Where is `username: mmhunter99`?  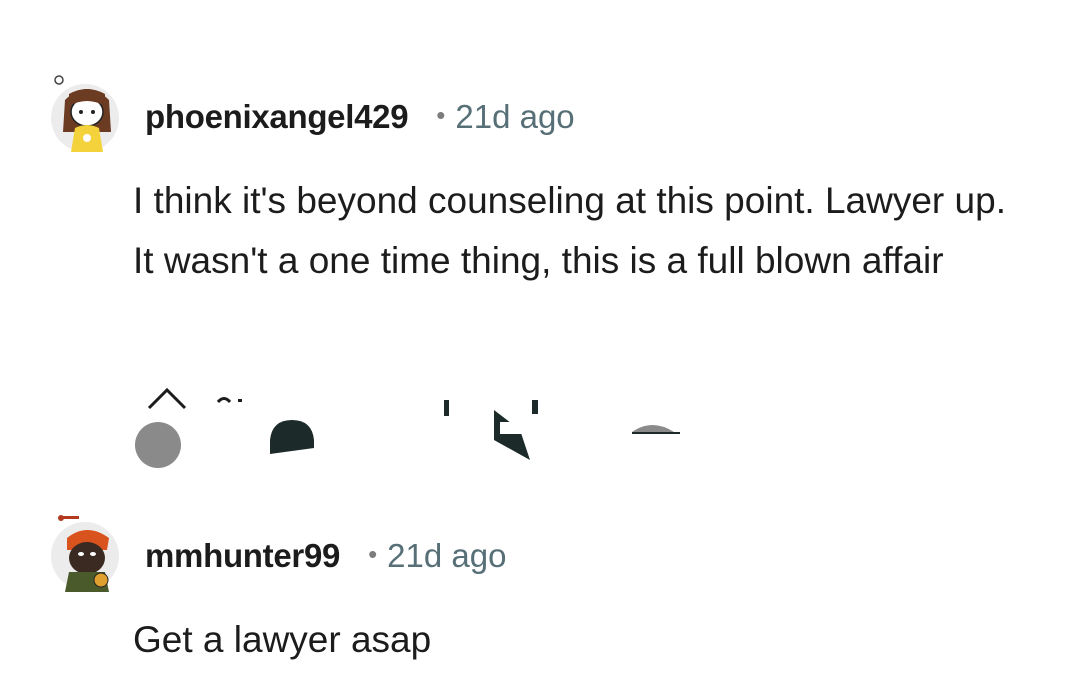 username: mmhunter99 is located at coordinates (242, 556).